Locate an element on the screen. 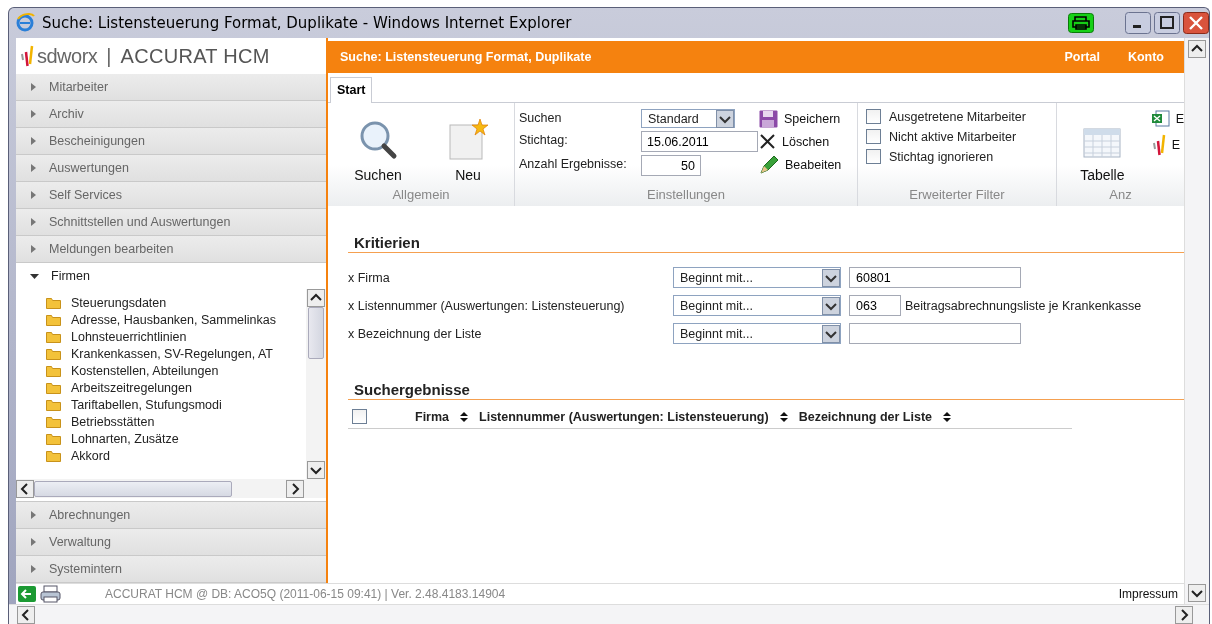  value-description: Beitragsabrechnungsliste je Krankenkasse is located at coordinates (1023, 305).